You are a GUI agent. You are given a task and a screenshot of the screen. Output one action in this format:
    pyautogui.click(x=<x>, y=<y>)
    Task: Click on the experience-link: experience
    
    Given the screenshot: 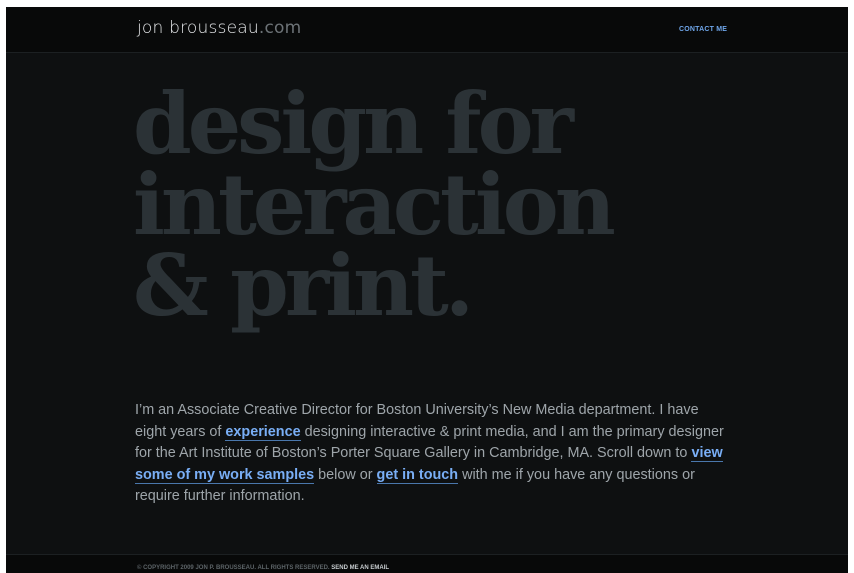 What is the action you would take?
    pyautogui.click(x=263, y=432)
    